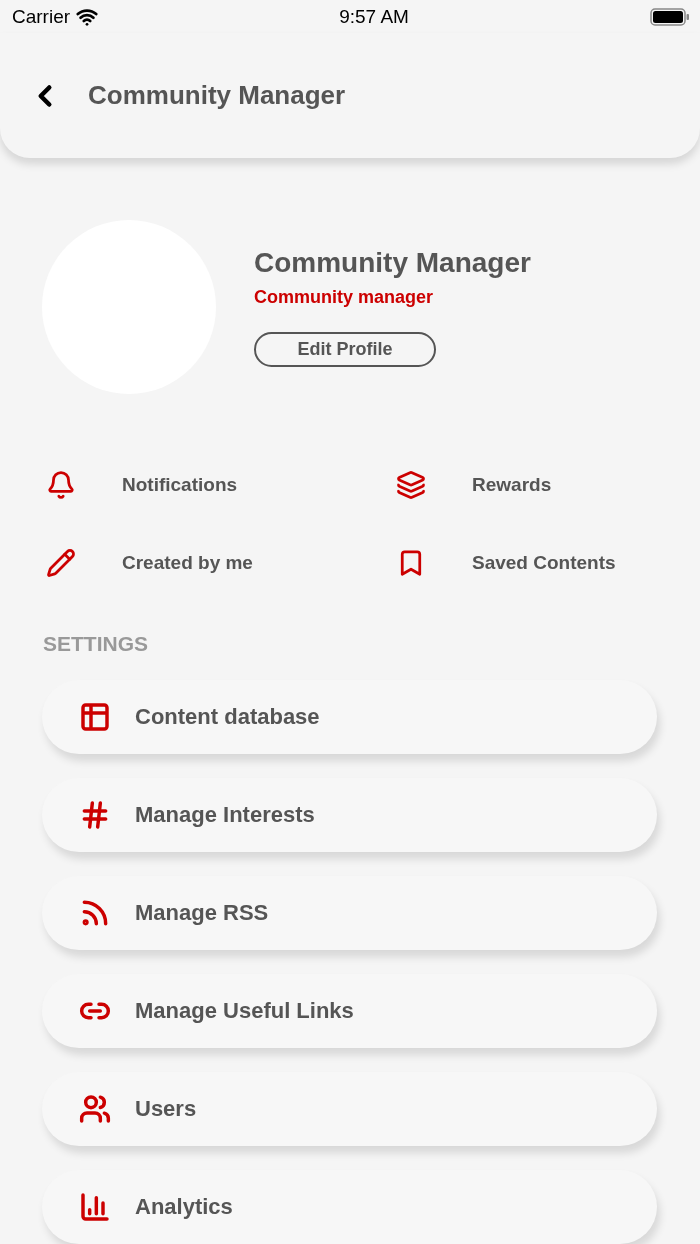  Describe the element at coordinates (349, 717) in the screenshot. I see `settings-item: Content database` at that location.